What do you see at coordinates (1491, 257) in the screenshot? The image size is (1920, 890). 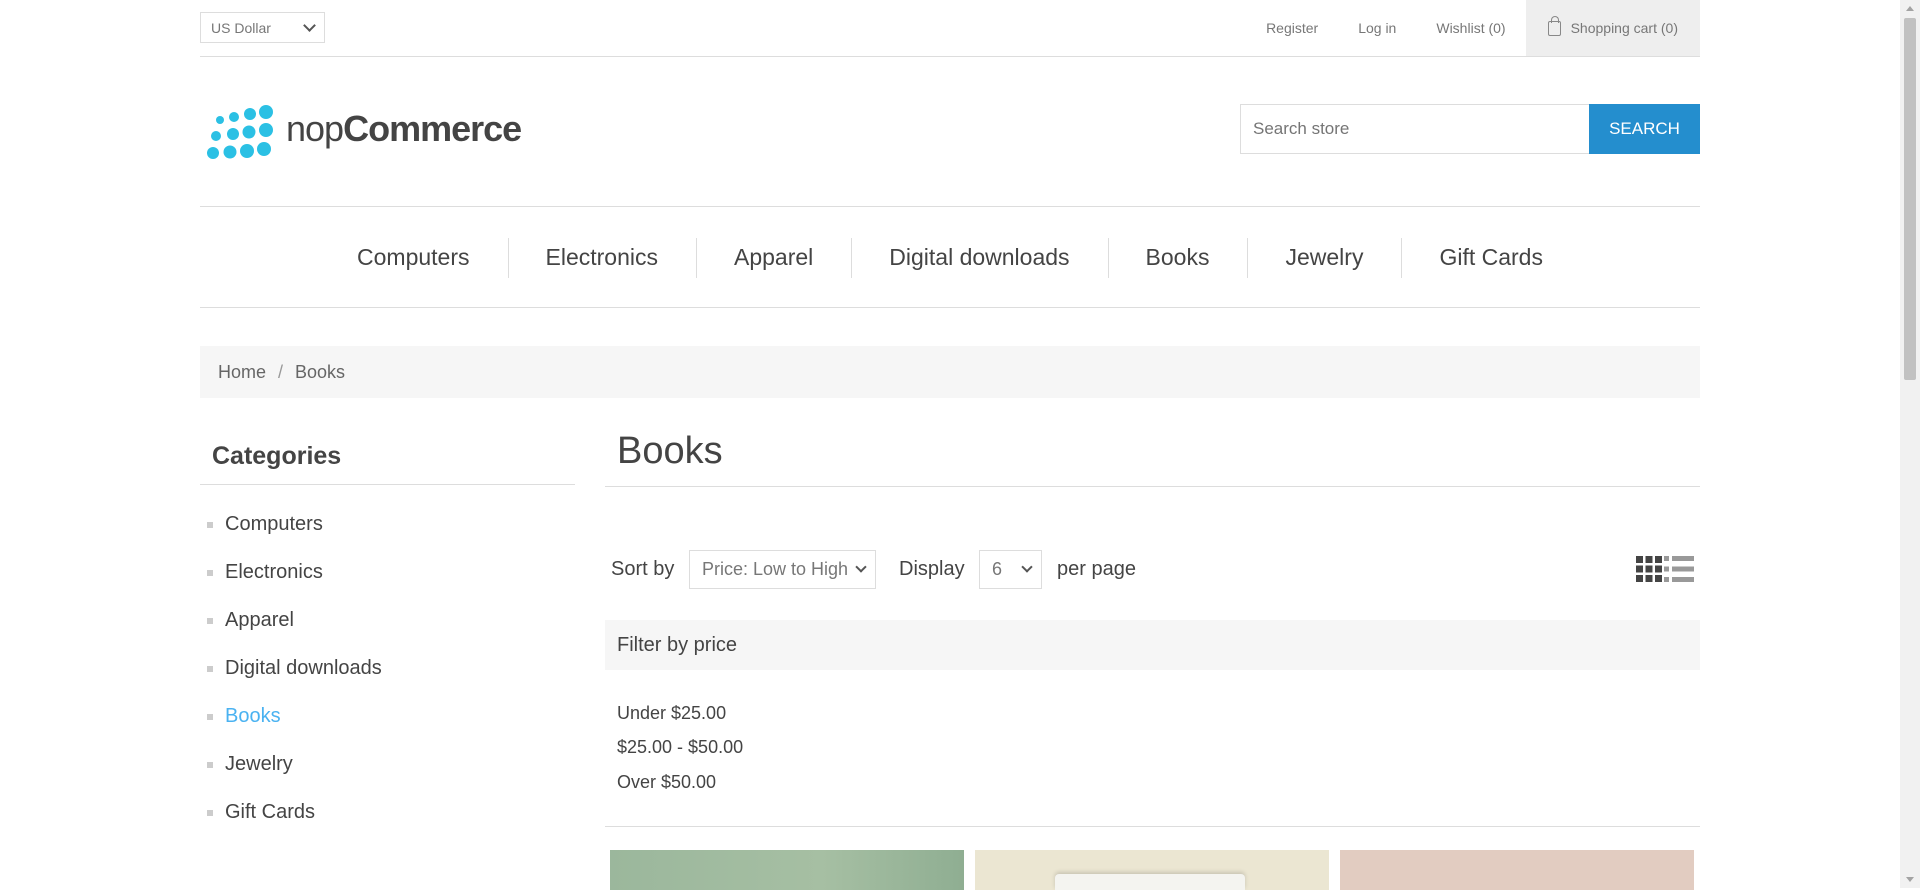 I see `menu-item-gift-cards: Gift Cards` at bounding box center [1491, 257].